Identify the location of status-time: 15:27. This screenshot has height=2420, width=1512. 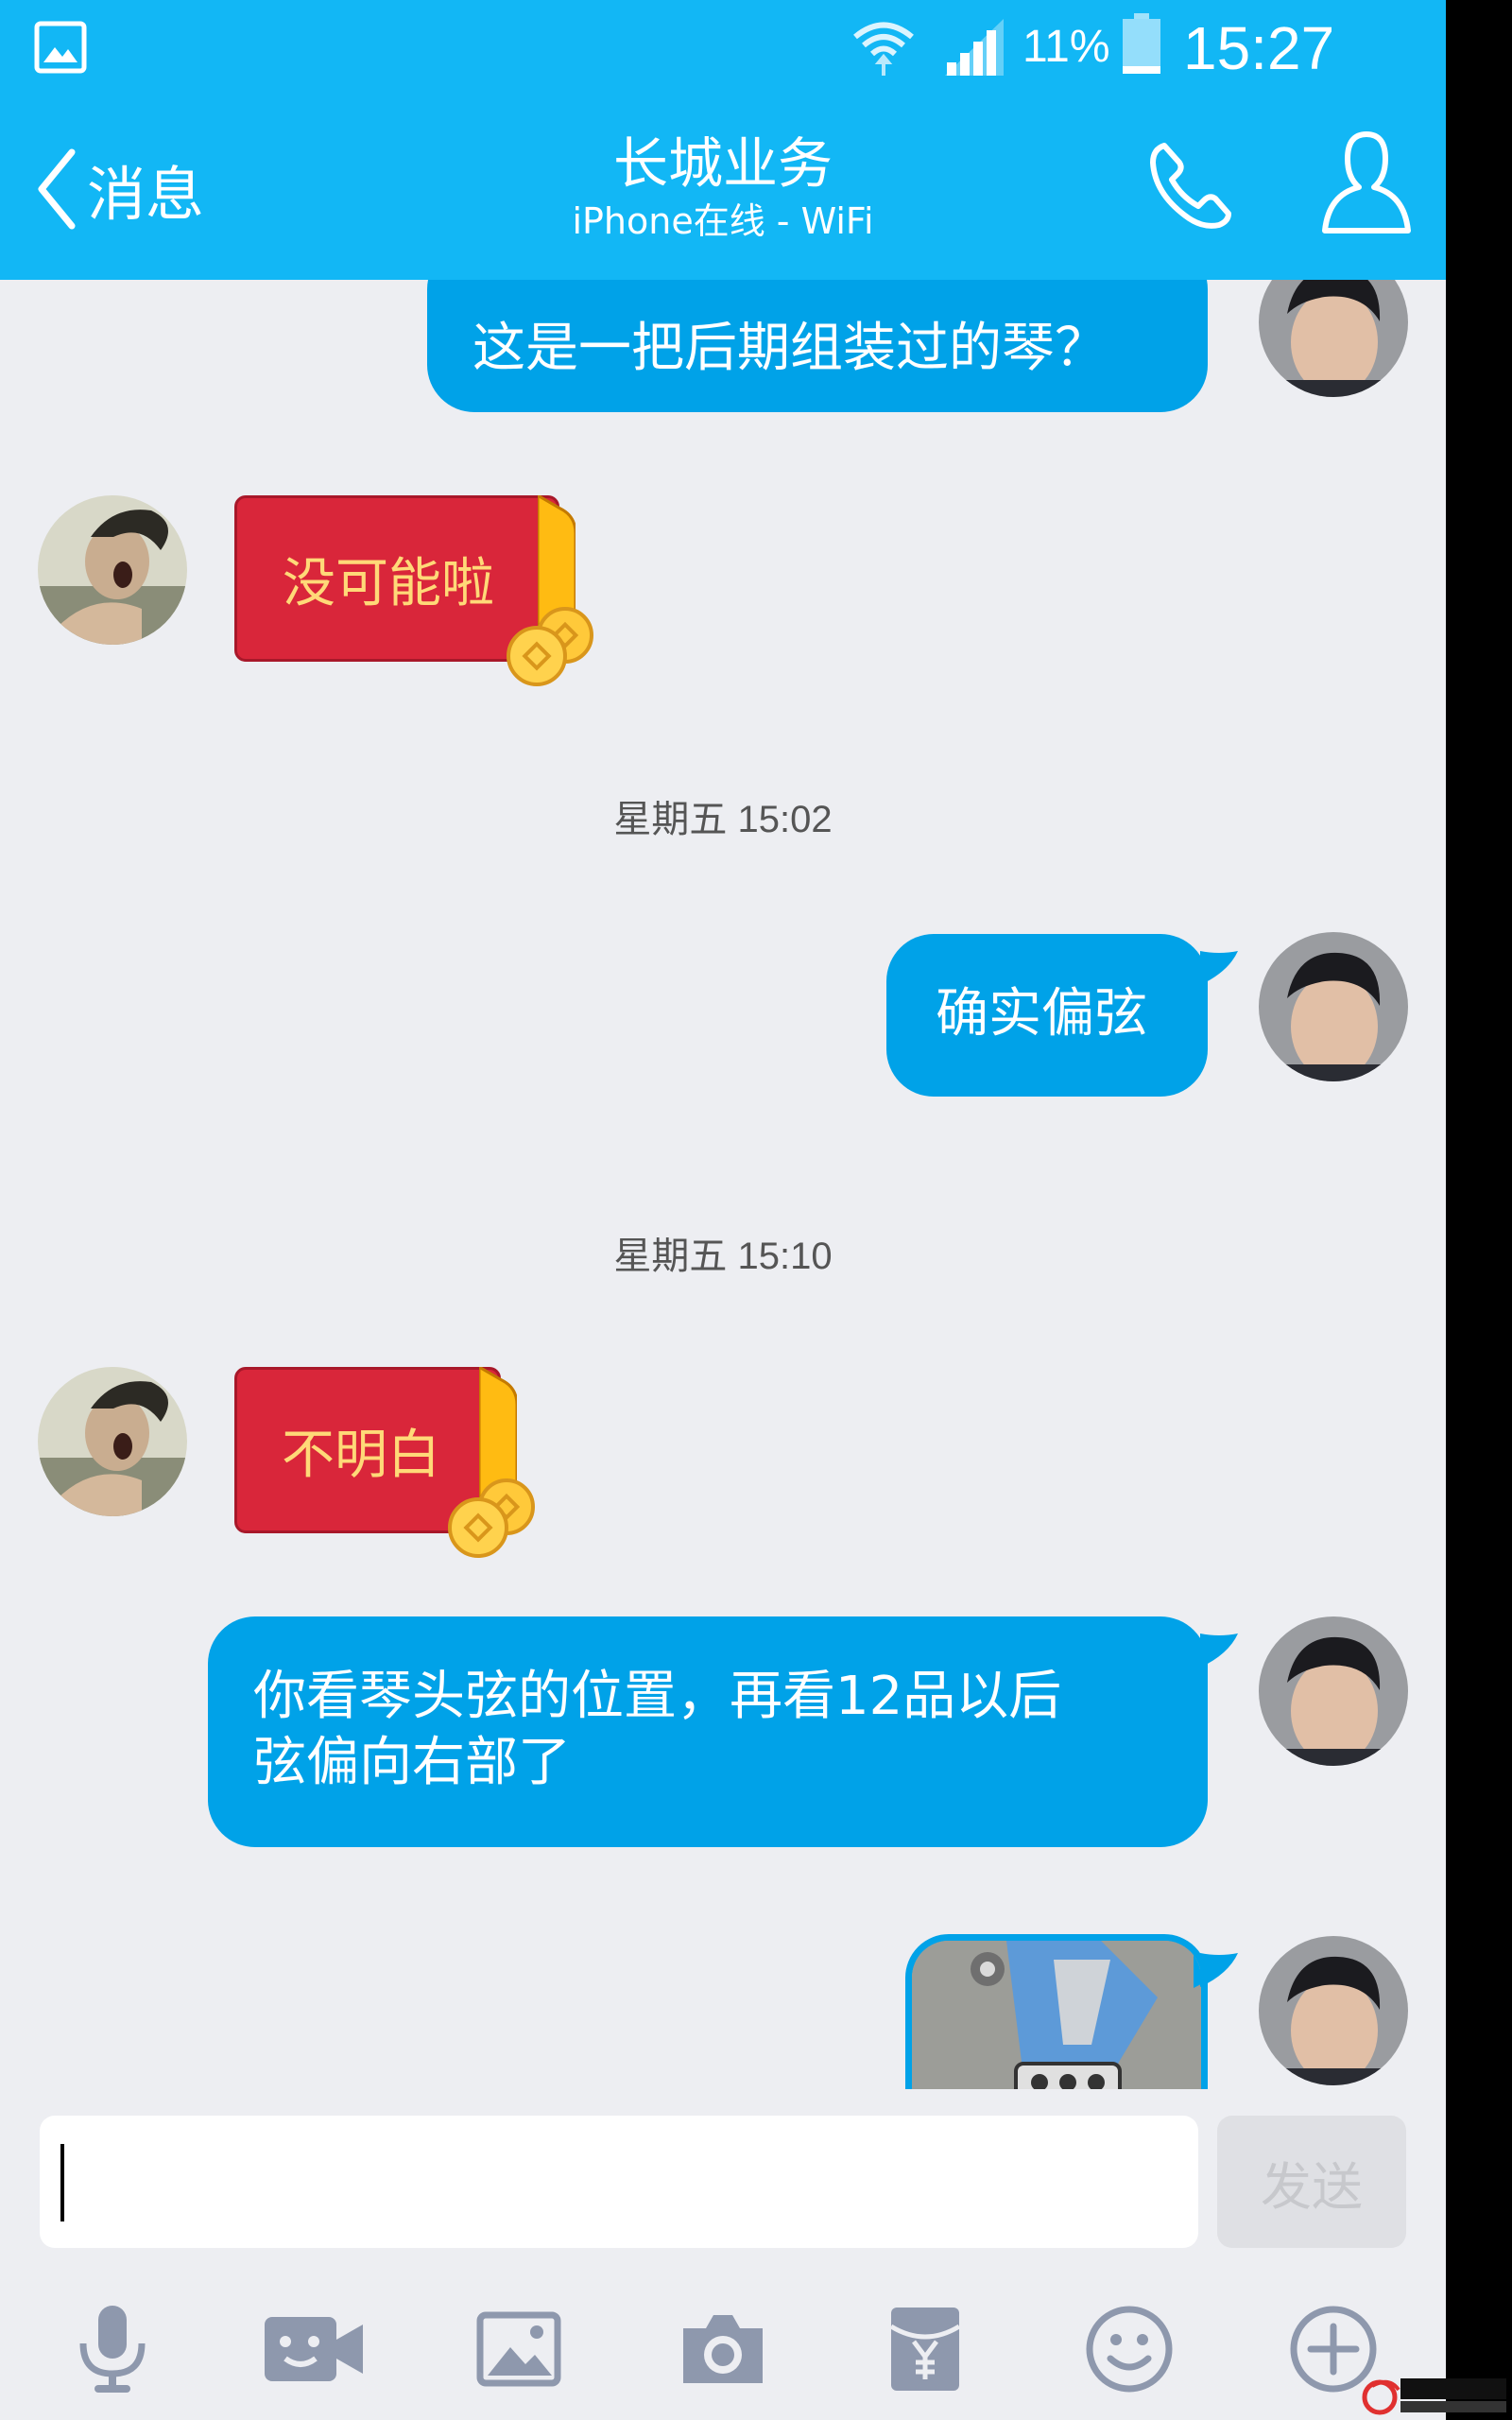
(1259, 48).